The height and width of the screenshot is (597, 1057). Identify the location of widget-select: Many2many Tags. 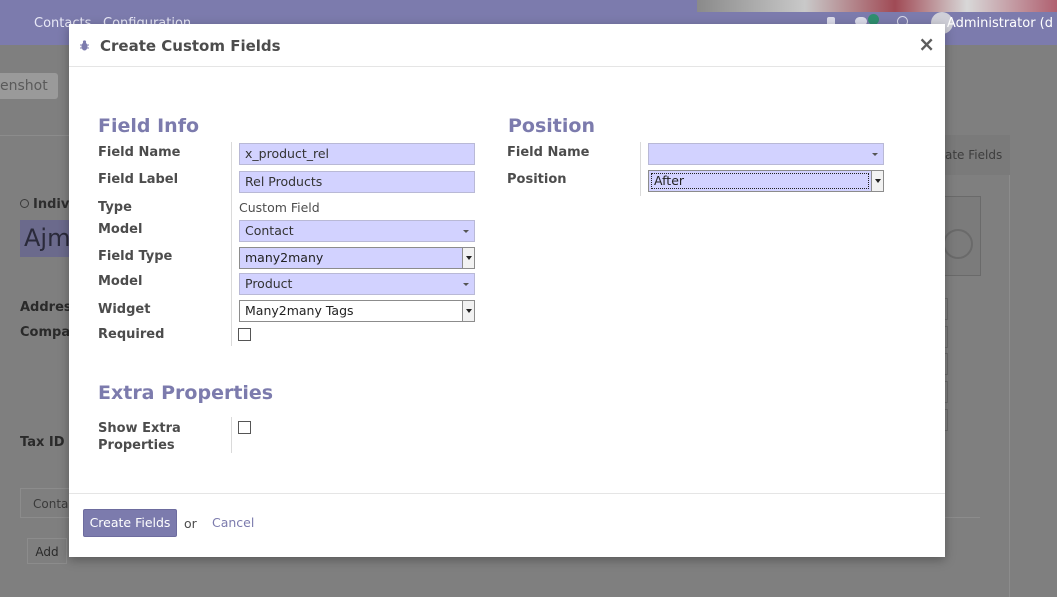
(357, 311).